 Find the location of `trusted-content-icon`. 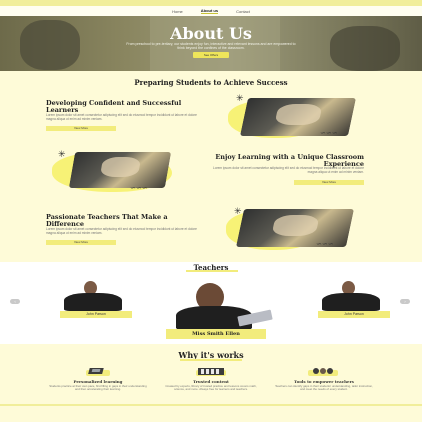

trusted-content-icon is located at coordinates (211, 372).